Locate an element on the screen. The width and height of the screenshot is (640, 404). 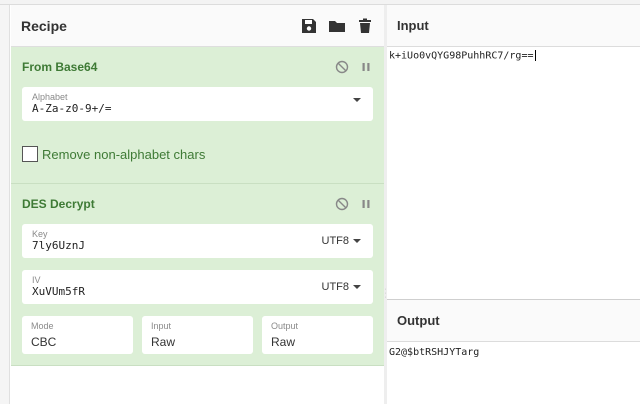
mode-value: CBC is located at coordinates (44, 342).